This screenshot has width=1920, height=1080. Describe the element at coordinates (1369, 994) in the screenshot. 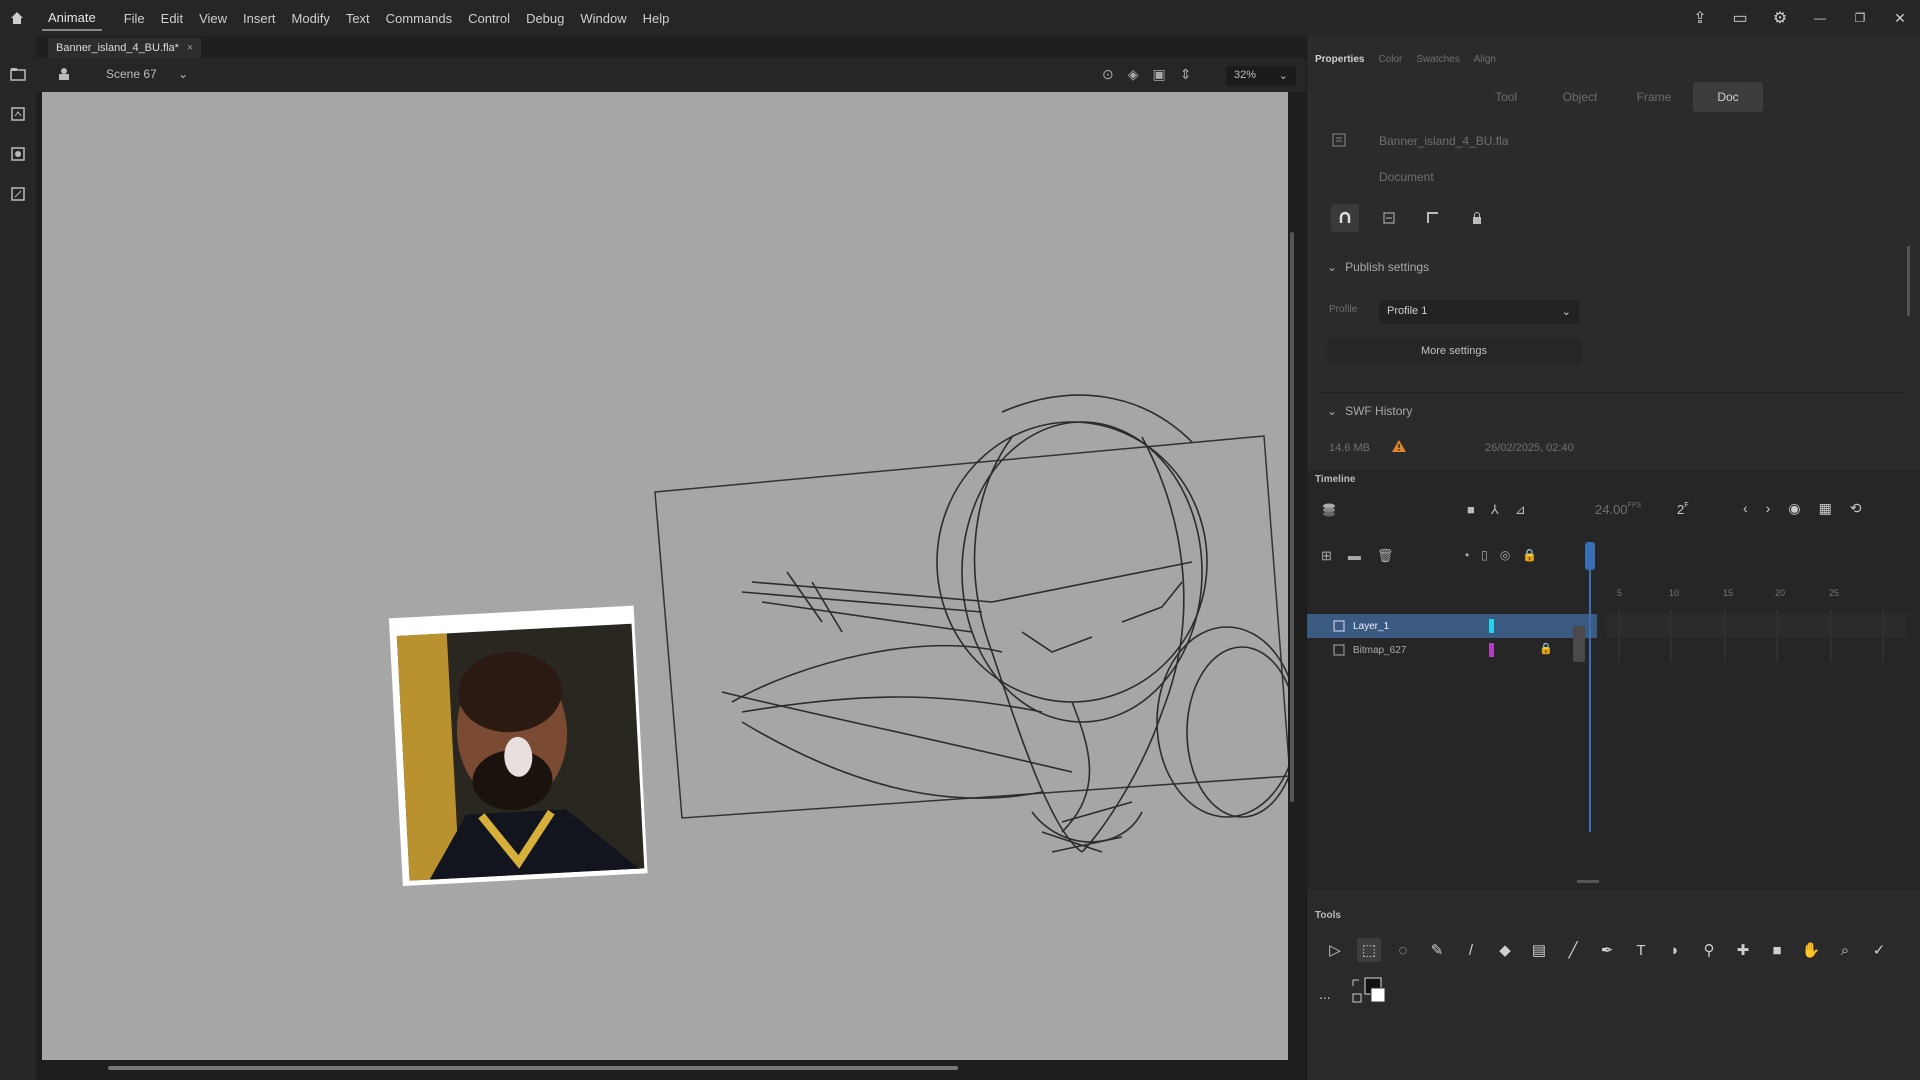

I see `stroke-fill-swatch` at that location.